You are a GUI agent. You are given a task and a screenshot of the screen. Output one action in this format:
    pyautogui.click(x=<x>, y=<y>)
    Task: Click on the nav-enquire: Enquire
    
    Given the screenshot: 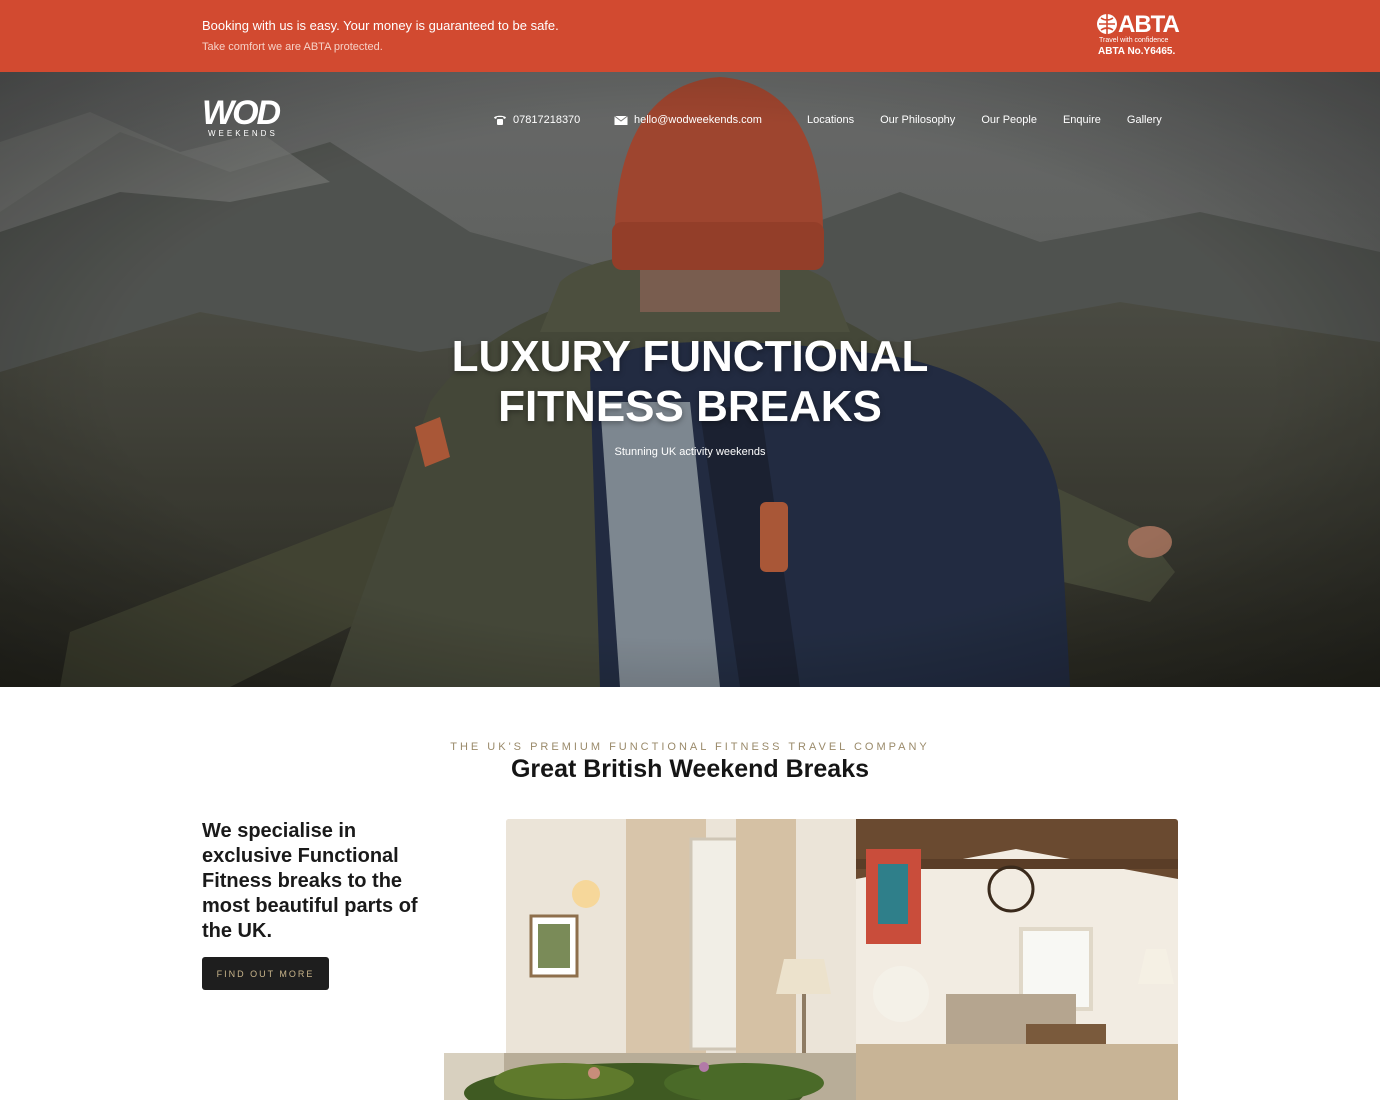 What is the action you would take?
    pyautogui.click(x=1082, y=120)
    